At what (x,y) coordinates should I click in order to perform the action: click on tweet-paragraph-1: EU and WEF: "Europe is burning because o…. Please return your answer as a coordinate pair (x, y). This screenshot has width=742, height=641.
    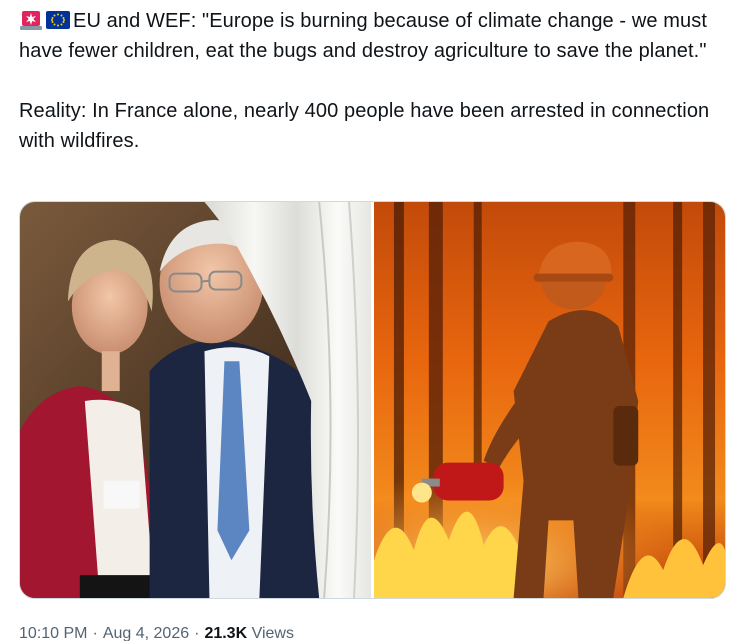
    Looking at the image, I should click on (371, 36).